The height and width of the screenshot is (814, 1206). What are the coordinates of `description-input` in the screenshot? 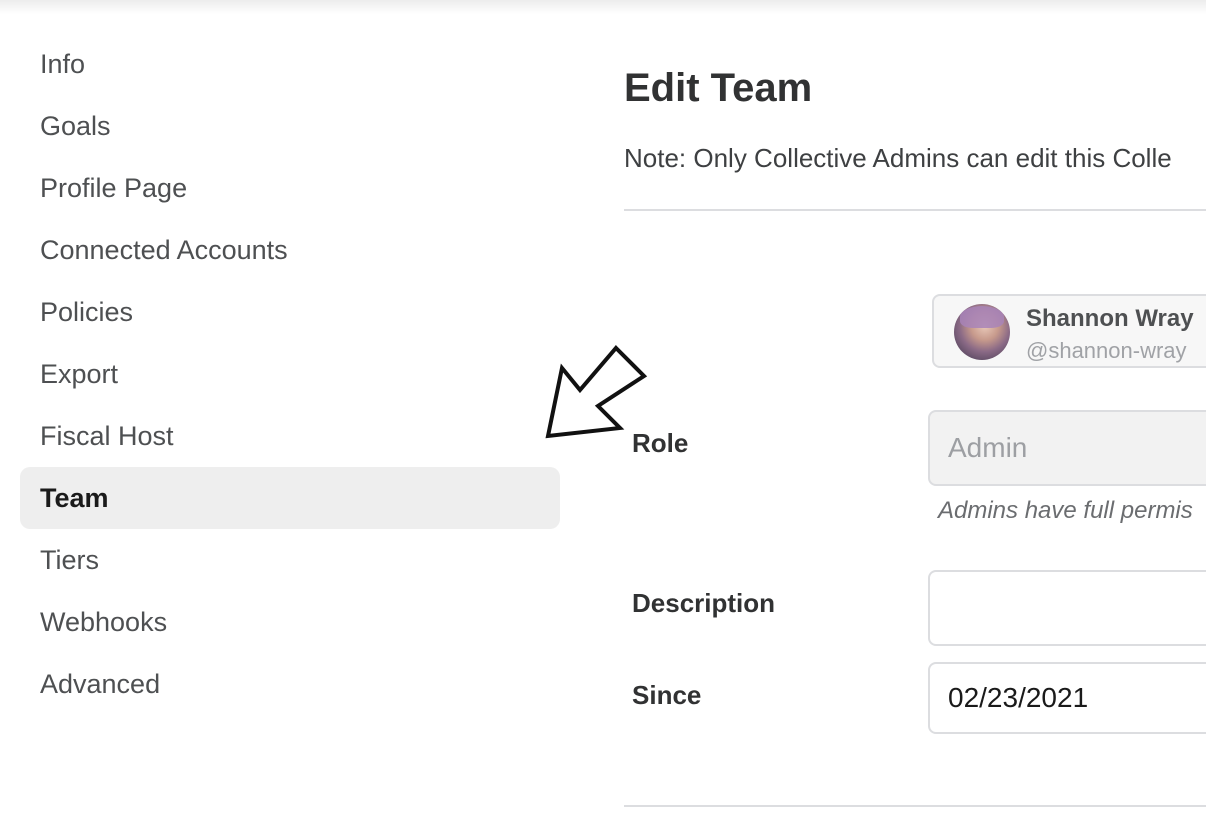 It's located at (1067, 608).